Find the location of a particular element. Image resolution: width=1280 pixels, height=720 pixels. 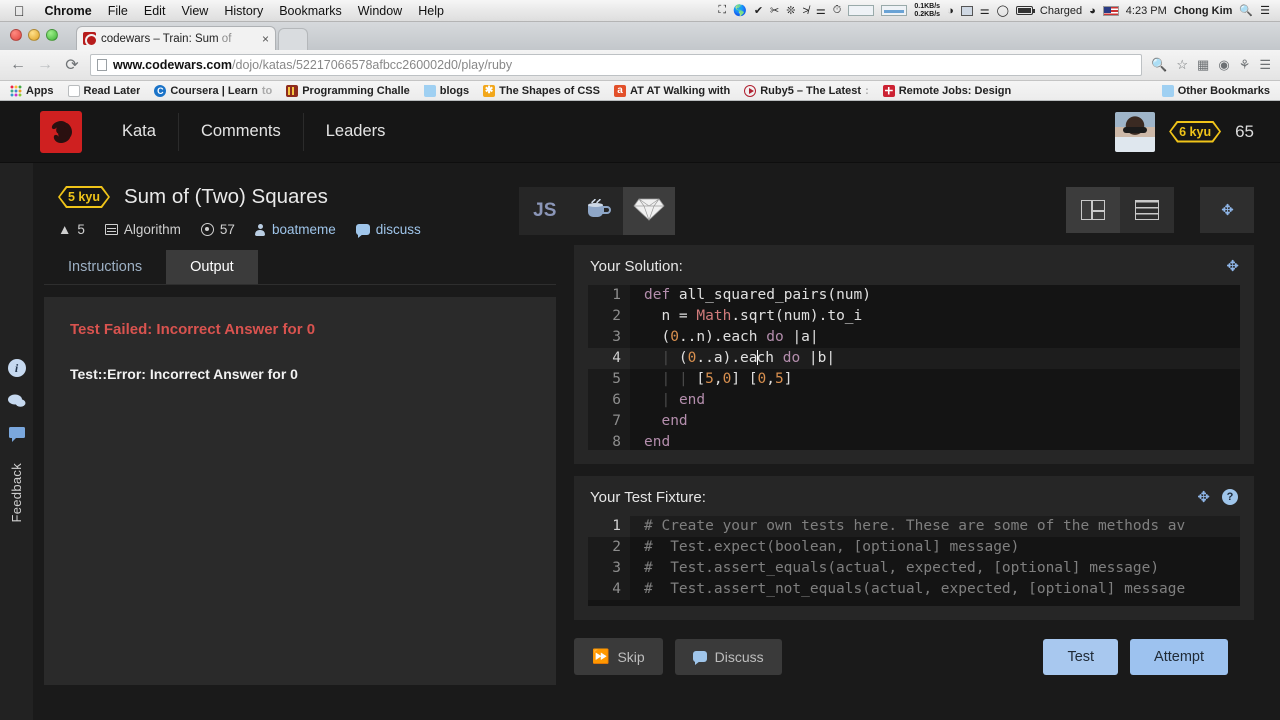

clock-time: 4:23 PM is located at coordinates (1146, 11).